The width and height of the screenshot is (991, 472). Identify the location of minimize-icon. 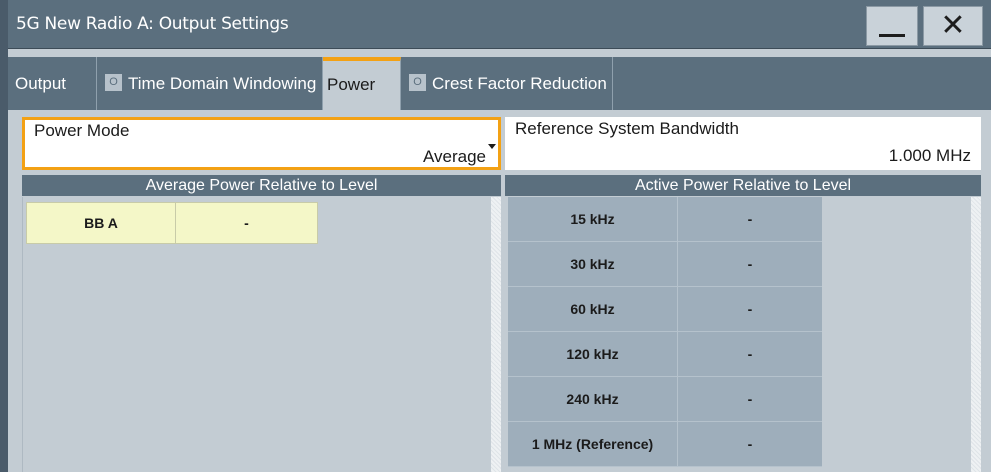
(892, 35).